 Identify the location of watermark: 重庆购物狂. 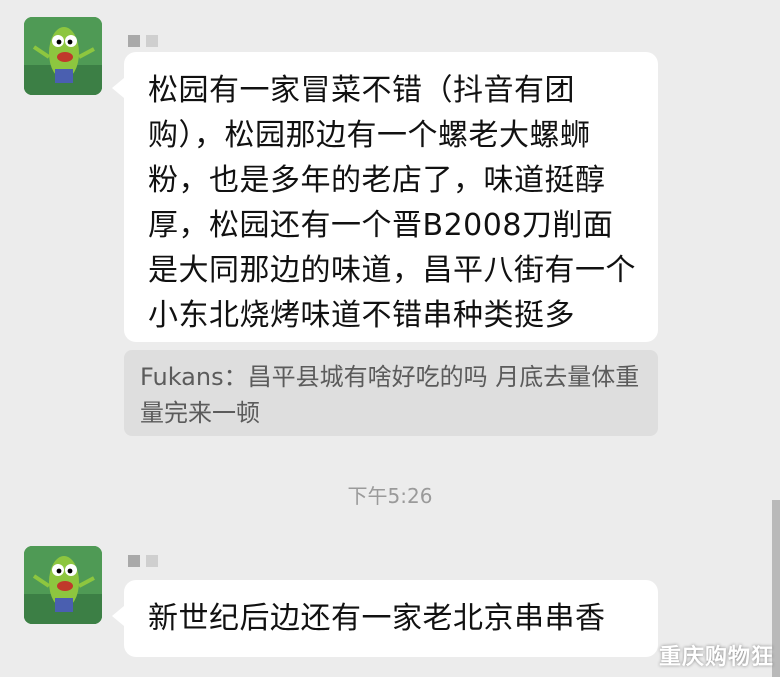
(716, 657).